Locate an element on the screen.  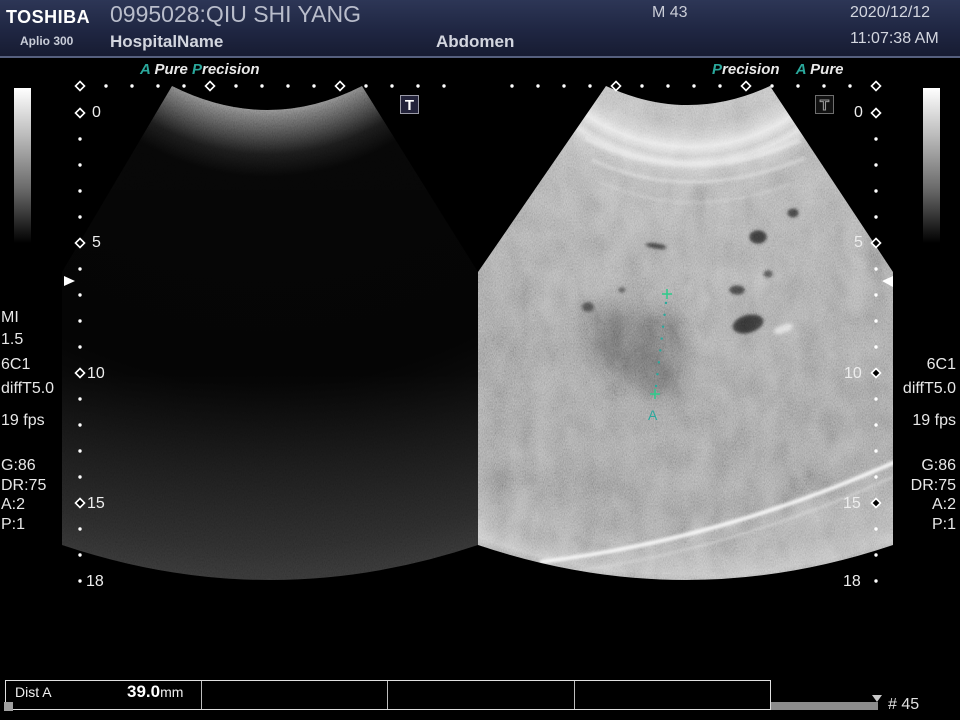
mode-word-precision: Precision is located at coordinates (746, 69).